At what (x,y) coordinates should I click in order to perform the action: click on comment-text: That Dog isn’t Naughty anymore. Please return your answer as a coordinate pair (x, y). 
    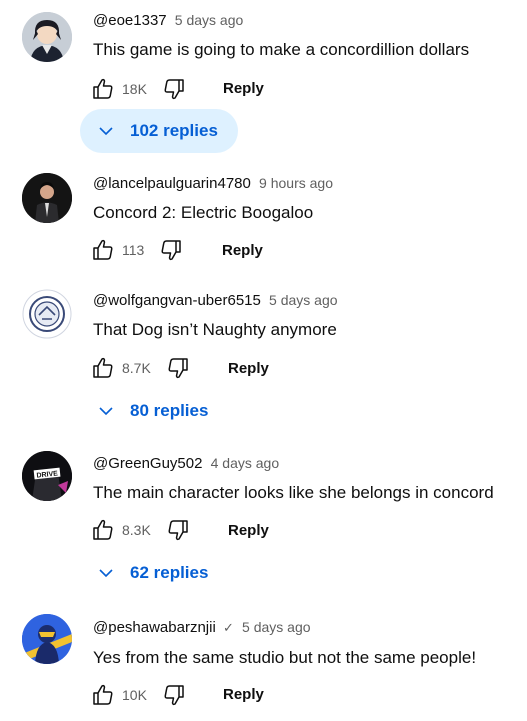
    Looking at the image, I should click on (215, 329).